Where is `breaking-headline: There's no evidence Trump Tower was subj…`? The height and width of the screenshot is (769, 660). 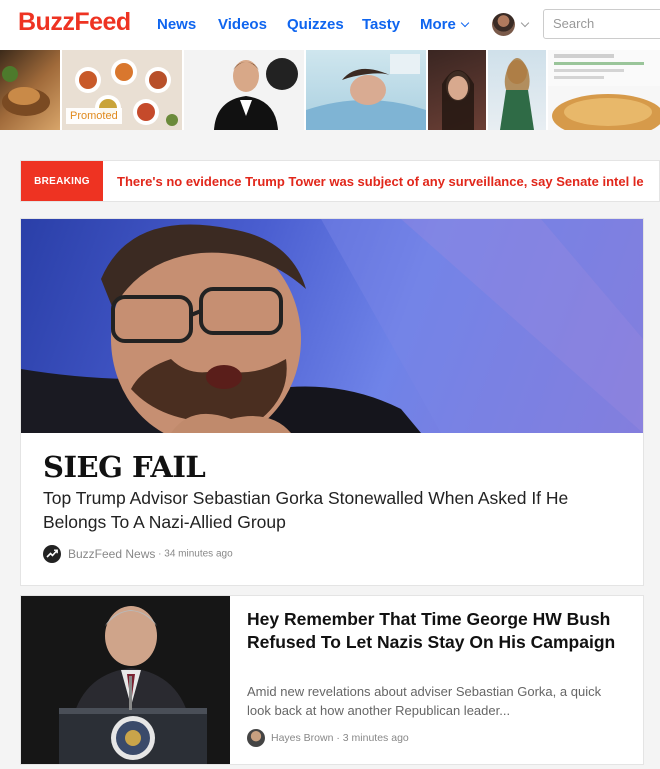
breaking-headline: There's no evidence Trump Tower was subj… is located at coordinates (380, 181).